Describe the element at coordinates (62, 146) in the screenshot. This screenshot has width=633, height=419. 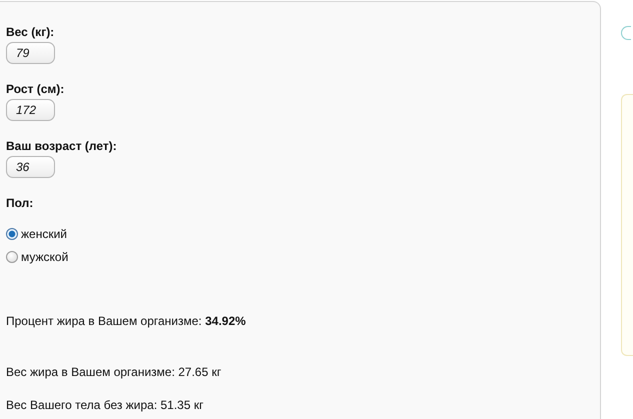
I see `field-label: Ваш возраст (лет):` at that location.